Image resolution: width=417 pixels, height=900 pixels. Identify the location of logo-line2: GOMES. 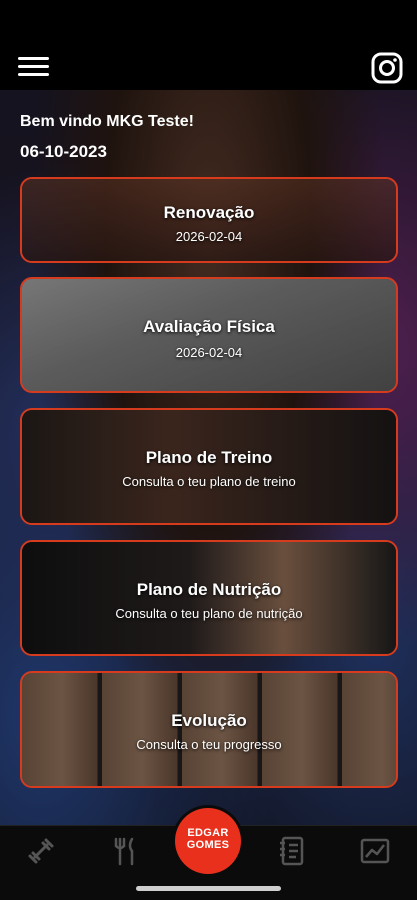
(208, 845).